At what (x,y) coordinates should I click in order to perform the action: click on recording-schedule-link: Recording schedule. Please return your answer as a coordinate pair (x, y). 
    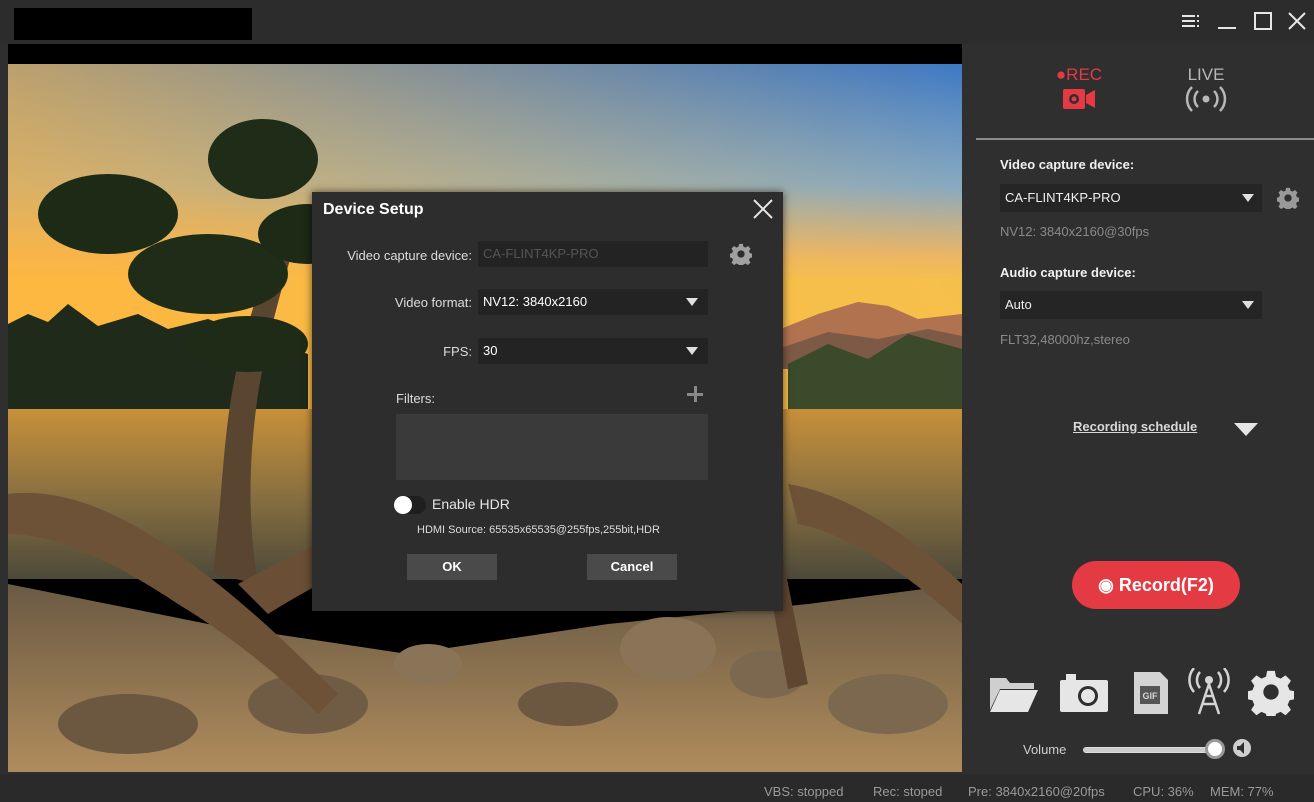
    Looking at the image, I should click on (1135, 426).